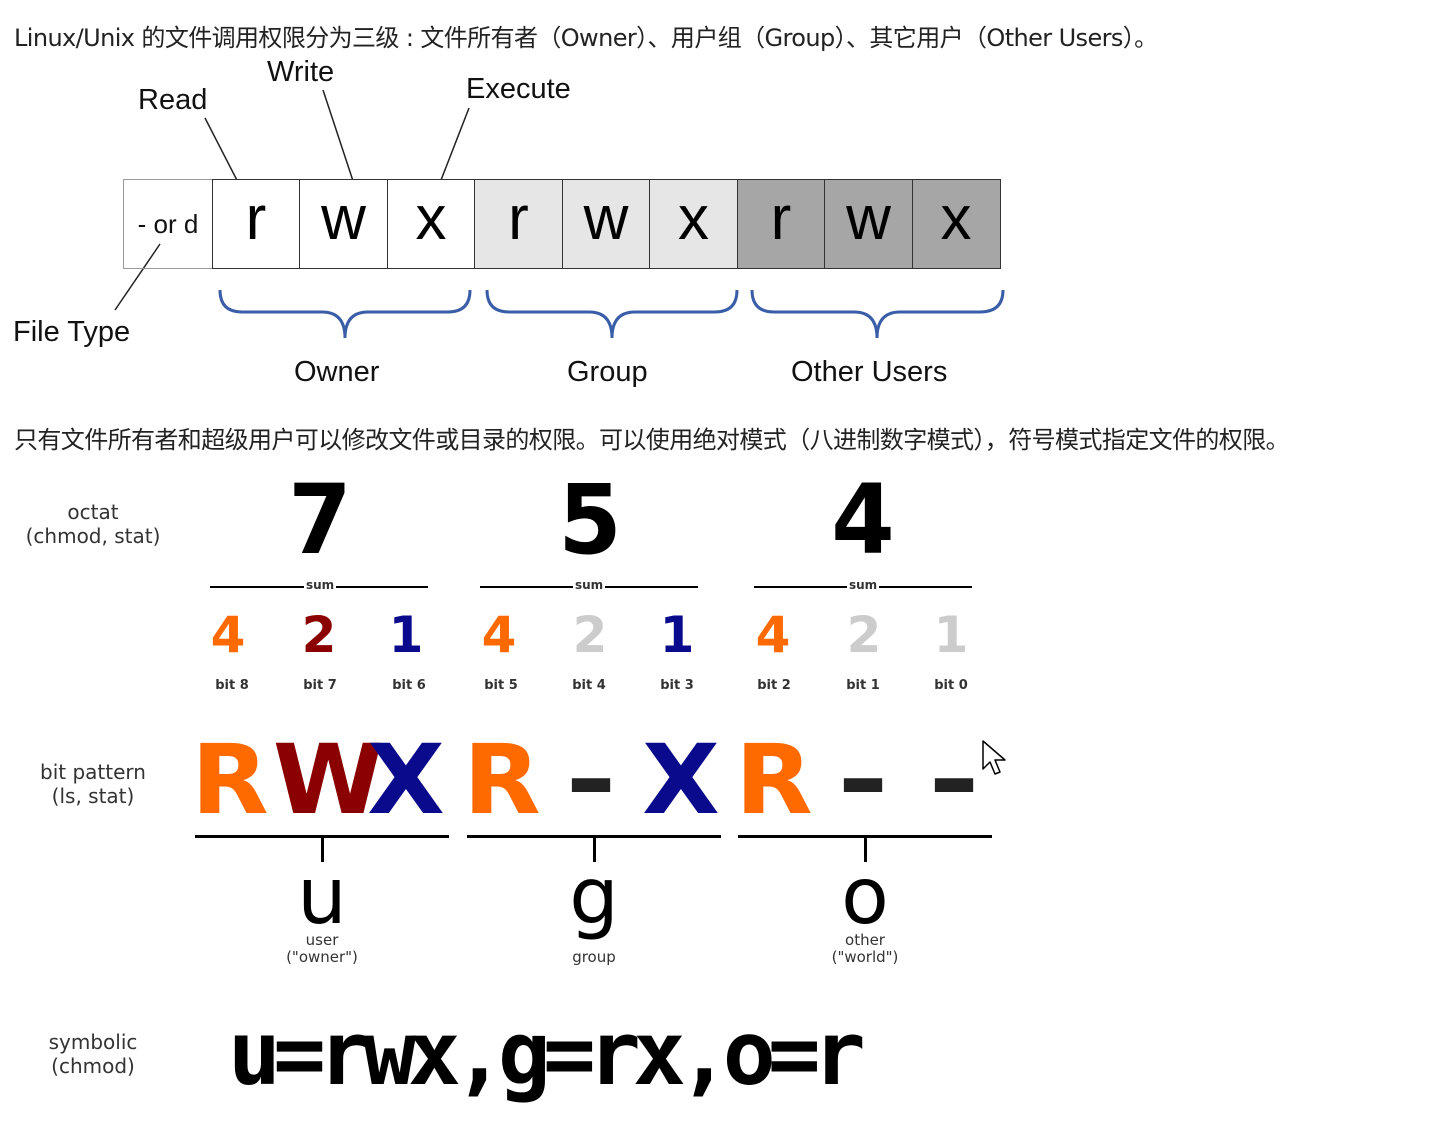 This screenshot has height=1130, width=1449. I want to click on octal-digit-group: 5, so click(590, 520).